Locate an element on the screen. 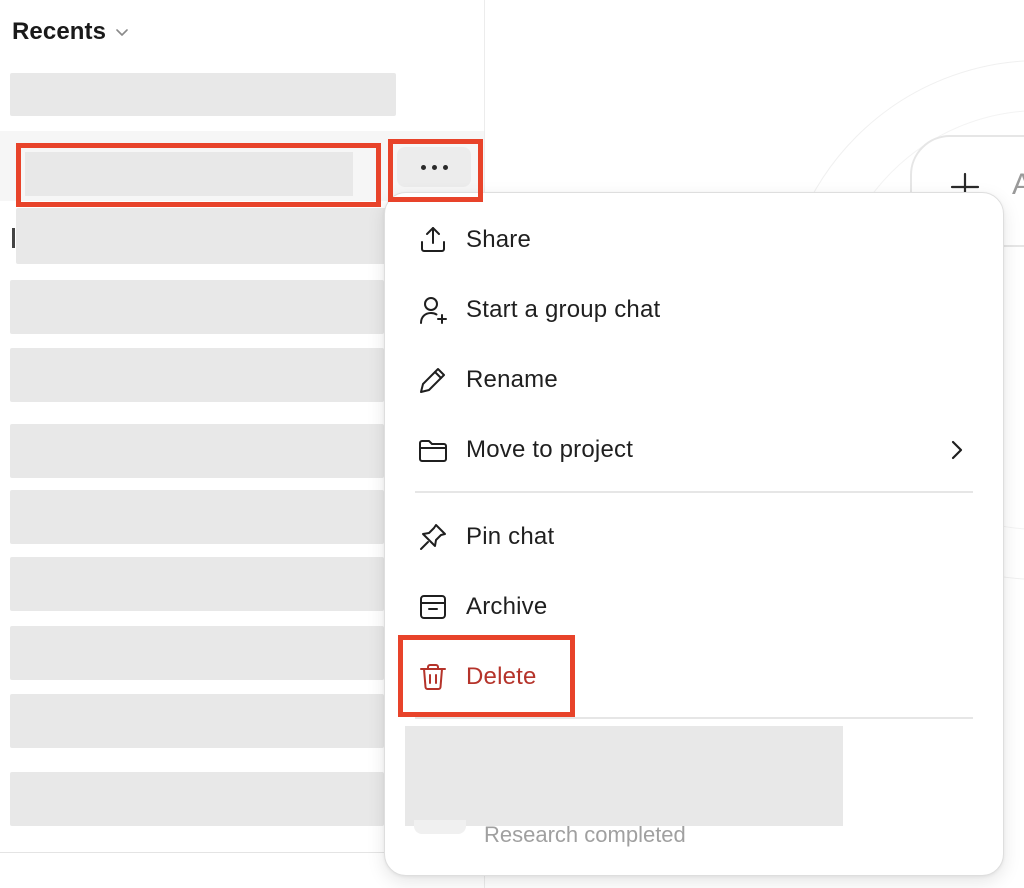 The height and width of the screenshot is (888, 1024). archive-icon is located at coordinates (433, 607).